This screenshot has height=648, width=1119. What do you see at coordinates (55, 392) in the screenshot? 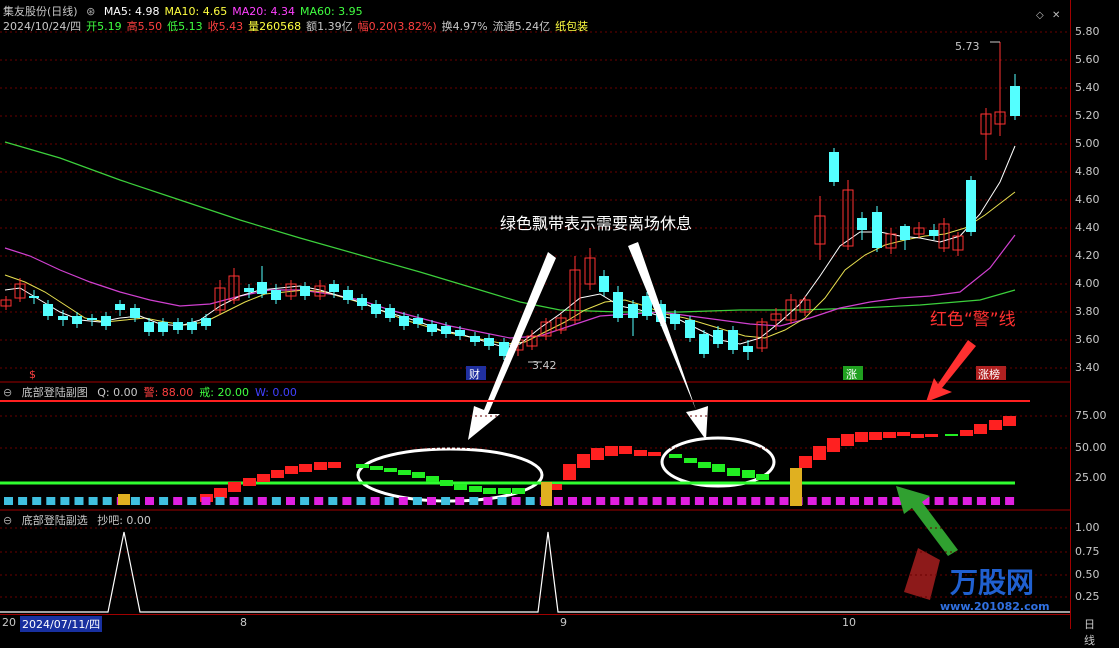
I see `indicator-name: 底部登陆副图` at bounding box center [55, 392].